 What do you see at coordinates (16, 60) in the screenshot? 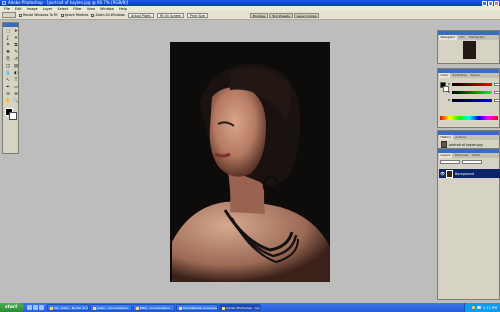
I see `history-brush-tool-icon: ↺` at bounding box center [16, 60].